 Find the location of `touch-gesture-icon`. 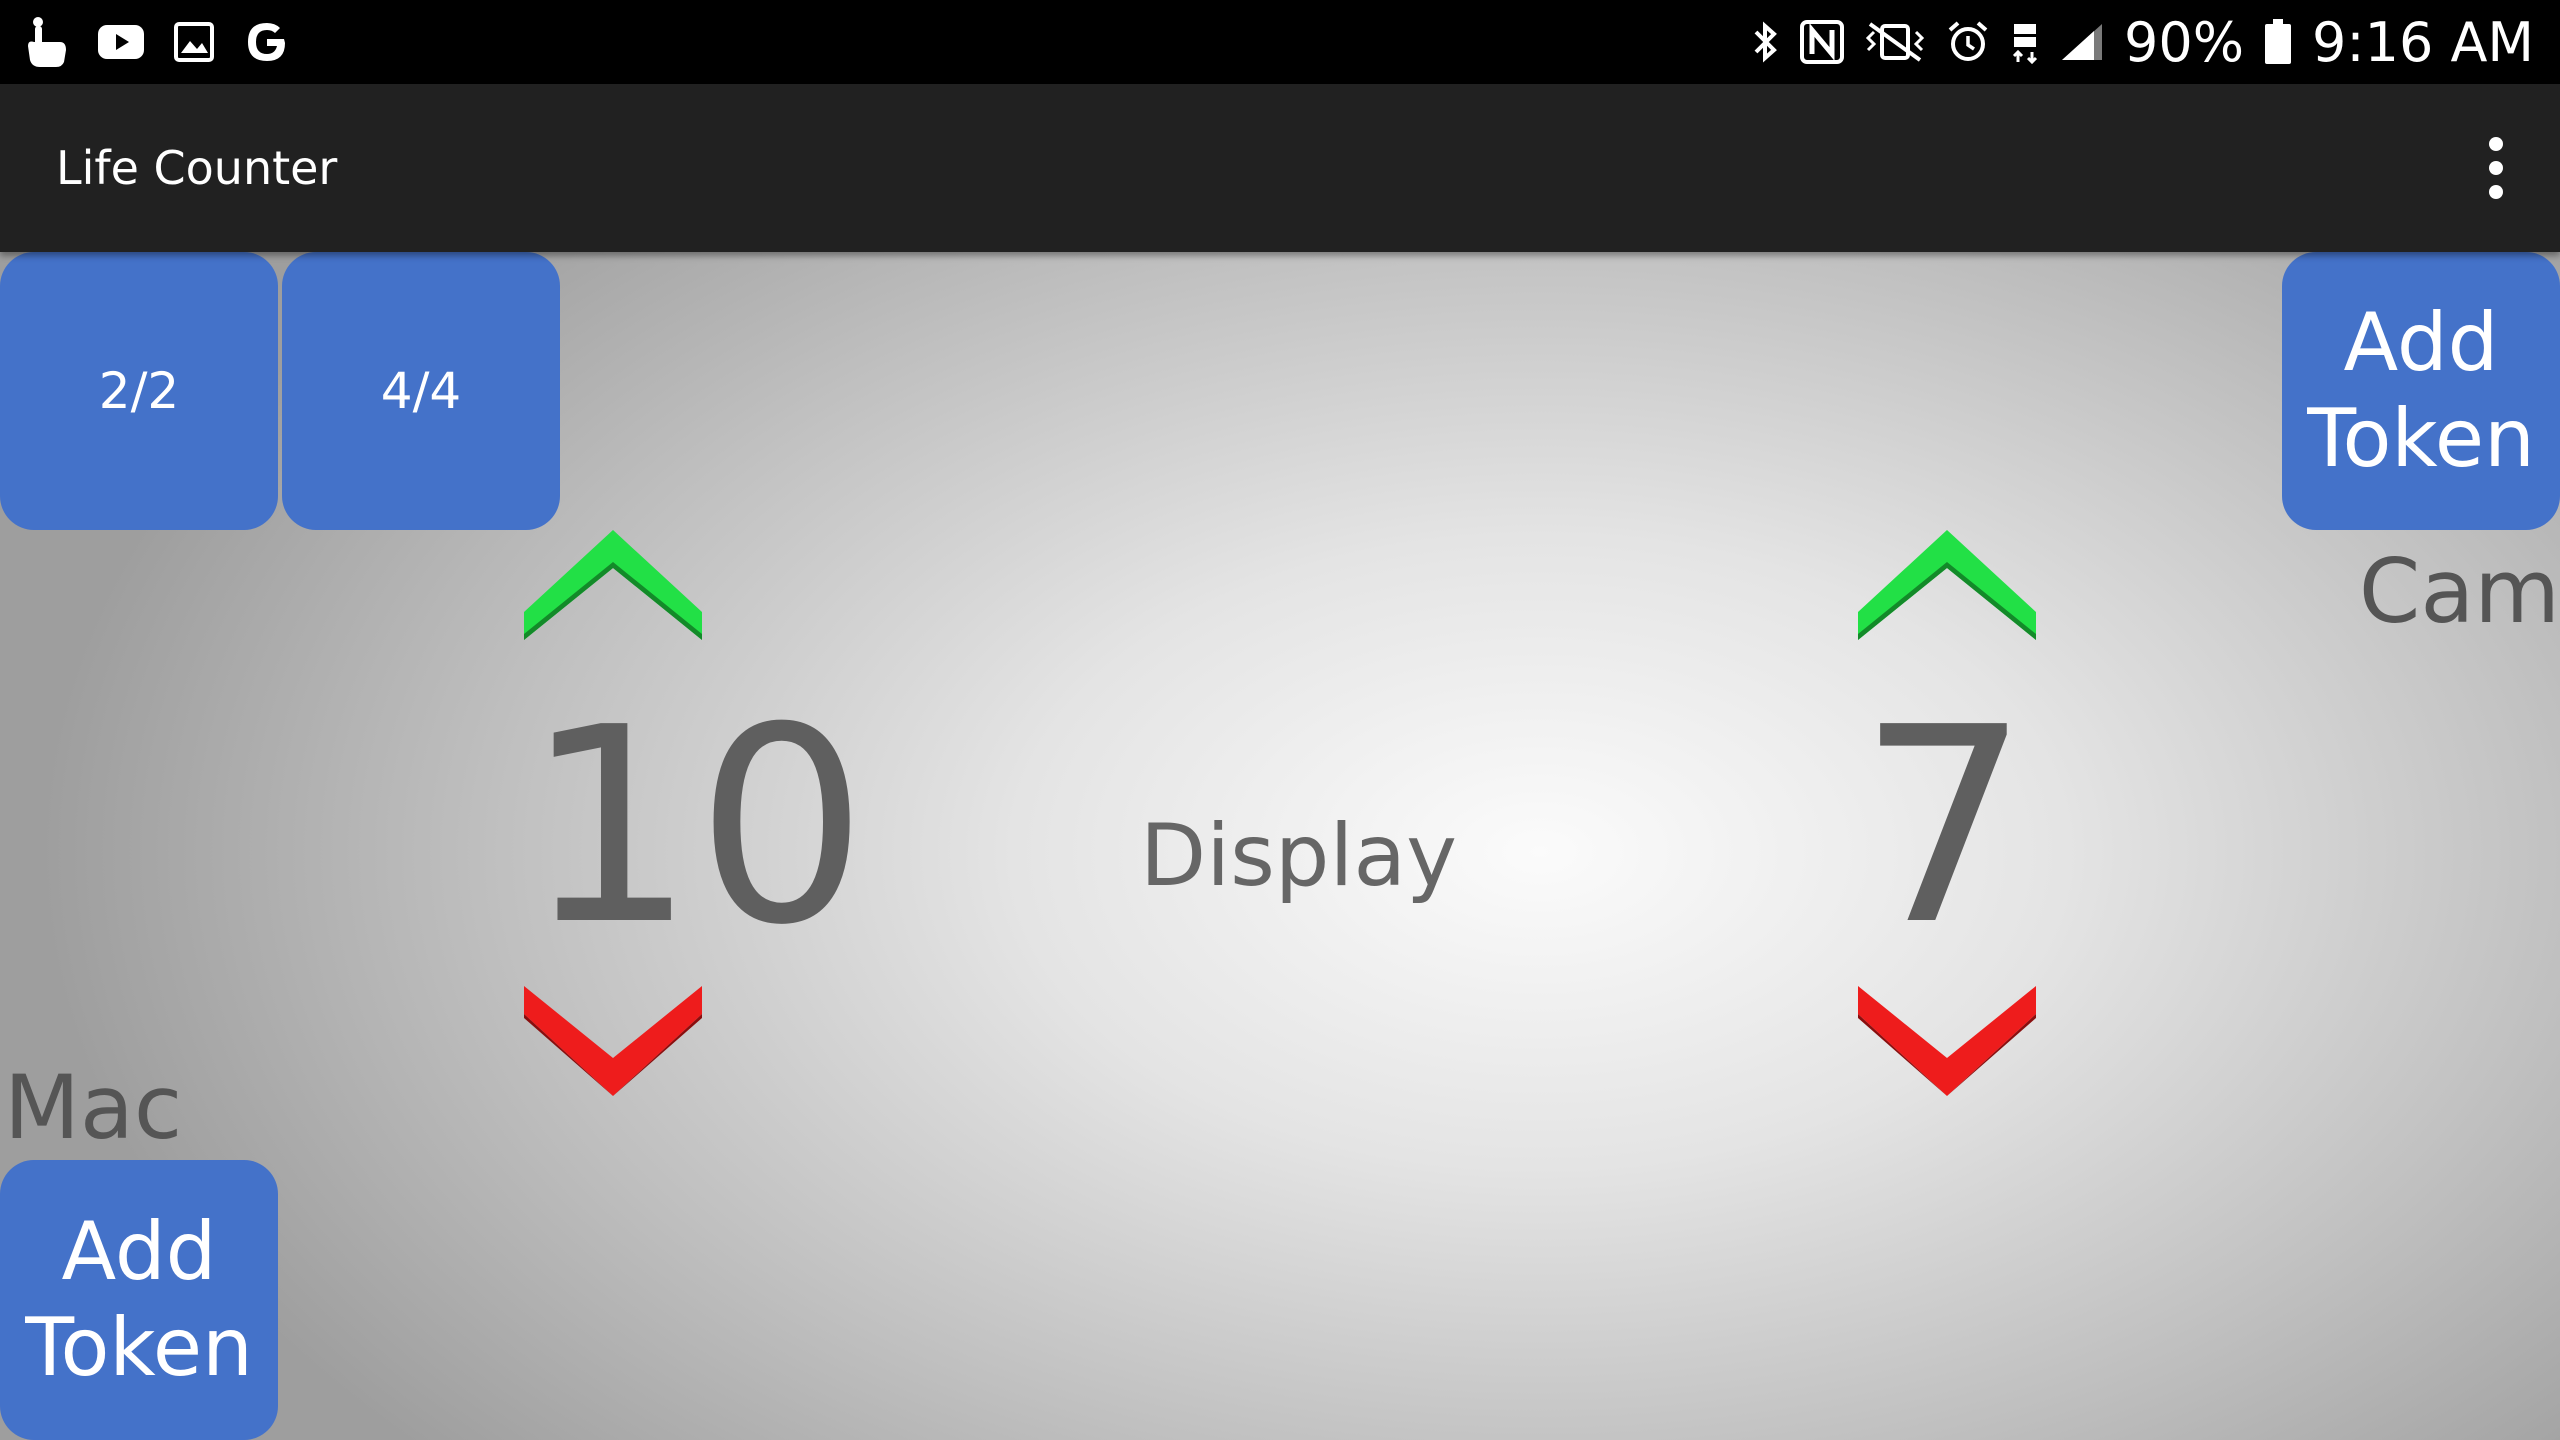

touch-gesture-icon is located at coordinates (46, 42).